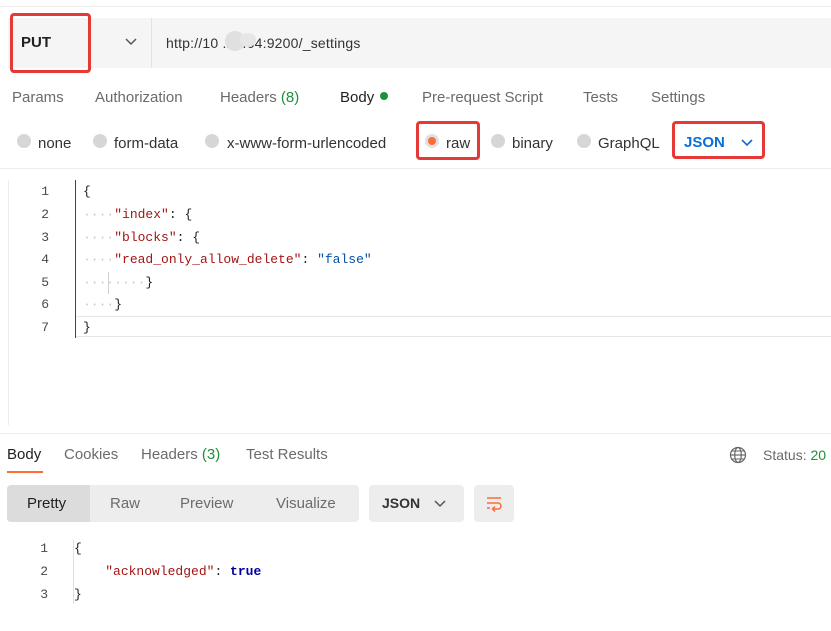 The image size is (831, 631). Describe the element at coordinates (78, 594) in the screenshot. I see `response-code-line: }` at that location.